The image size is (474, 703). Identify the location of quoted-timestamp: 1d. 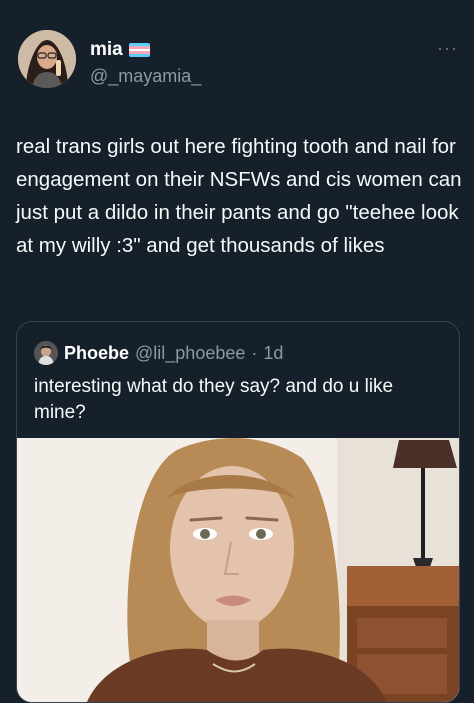
(273, 353).